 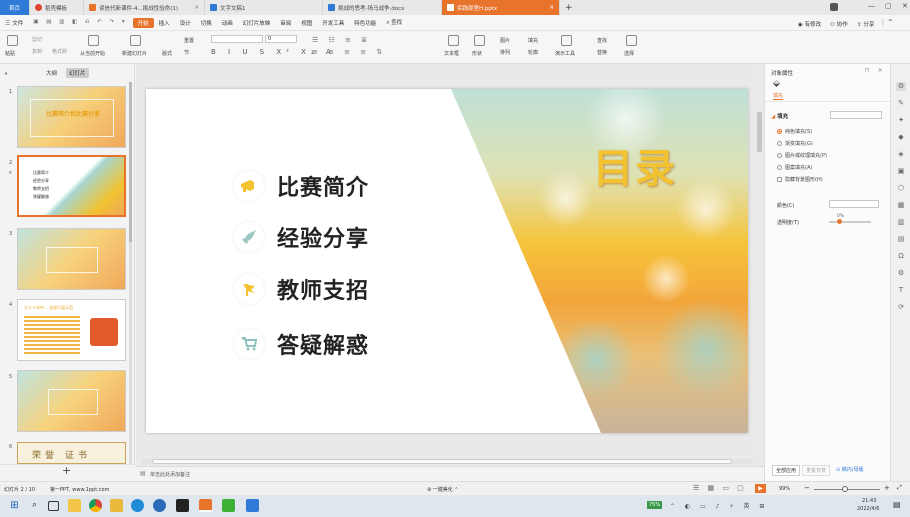 What do you see at coordinates (505, 52) in the screenshot?
I see `arrange-button: 排列` at bounding box center [505, 52].